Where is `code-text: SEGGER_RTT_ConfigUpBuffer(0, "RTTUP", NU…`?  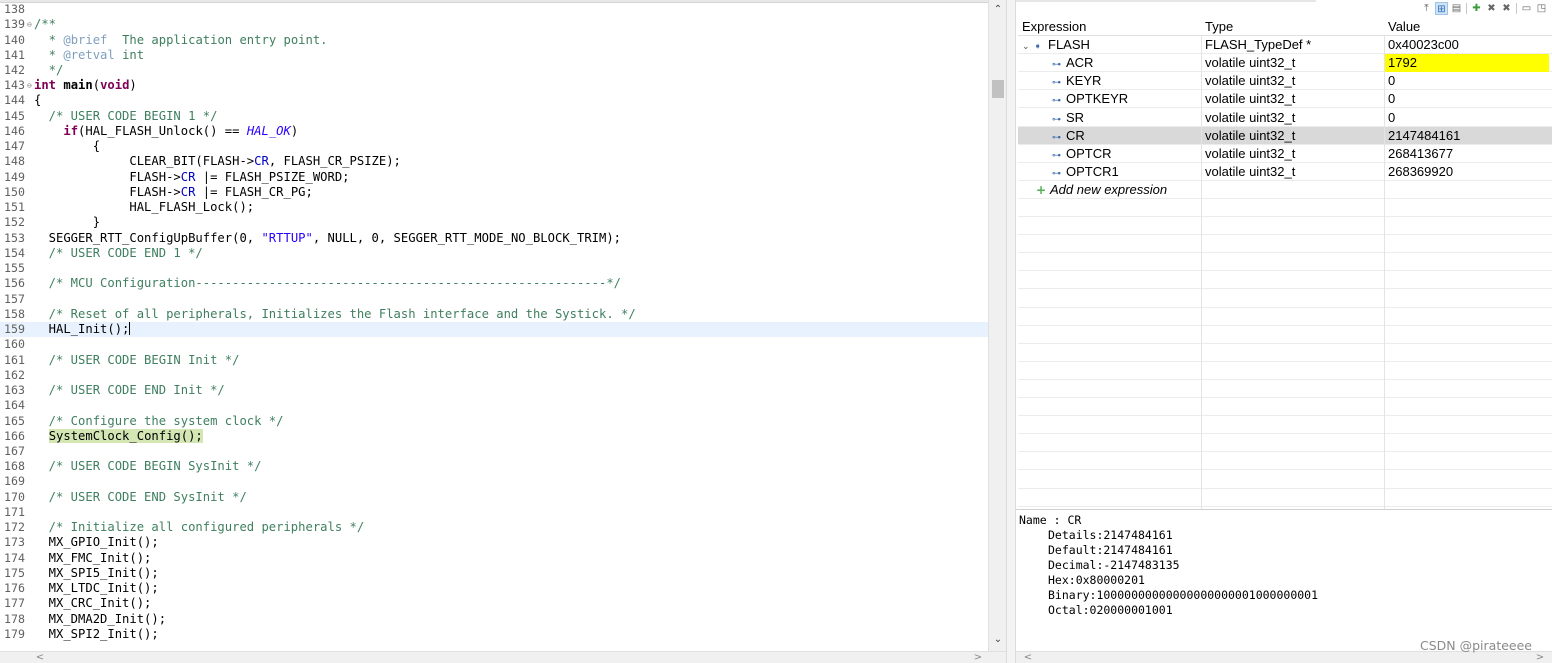 code-text: SEGGER_RTT_ConfigUpBuffer(0, "RTTUP", NU… is located at coordinates (327, 238).